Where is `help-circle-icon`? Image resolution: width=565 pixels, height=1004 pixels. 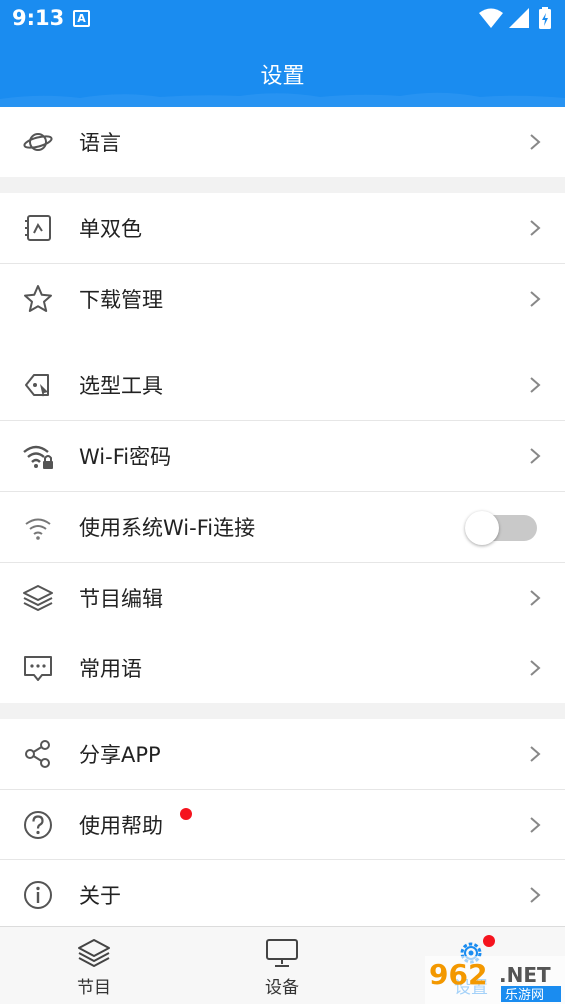 help-circle-icon is located at coordinates (38, 825).